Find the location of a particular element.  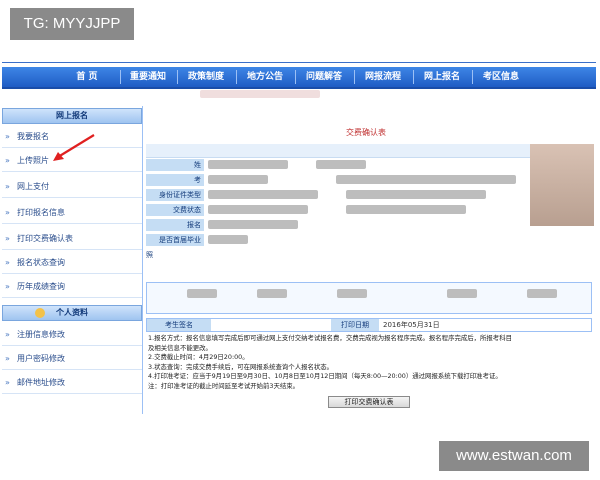

field-label-id-type: 身份证件类型 is located at coordinates (175, 195).